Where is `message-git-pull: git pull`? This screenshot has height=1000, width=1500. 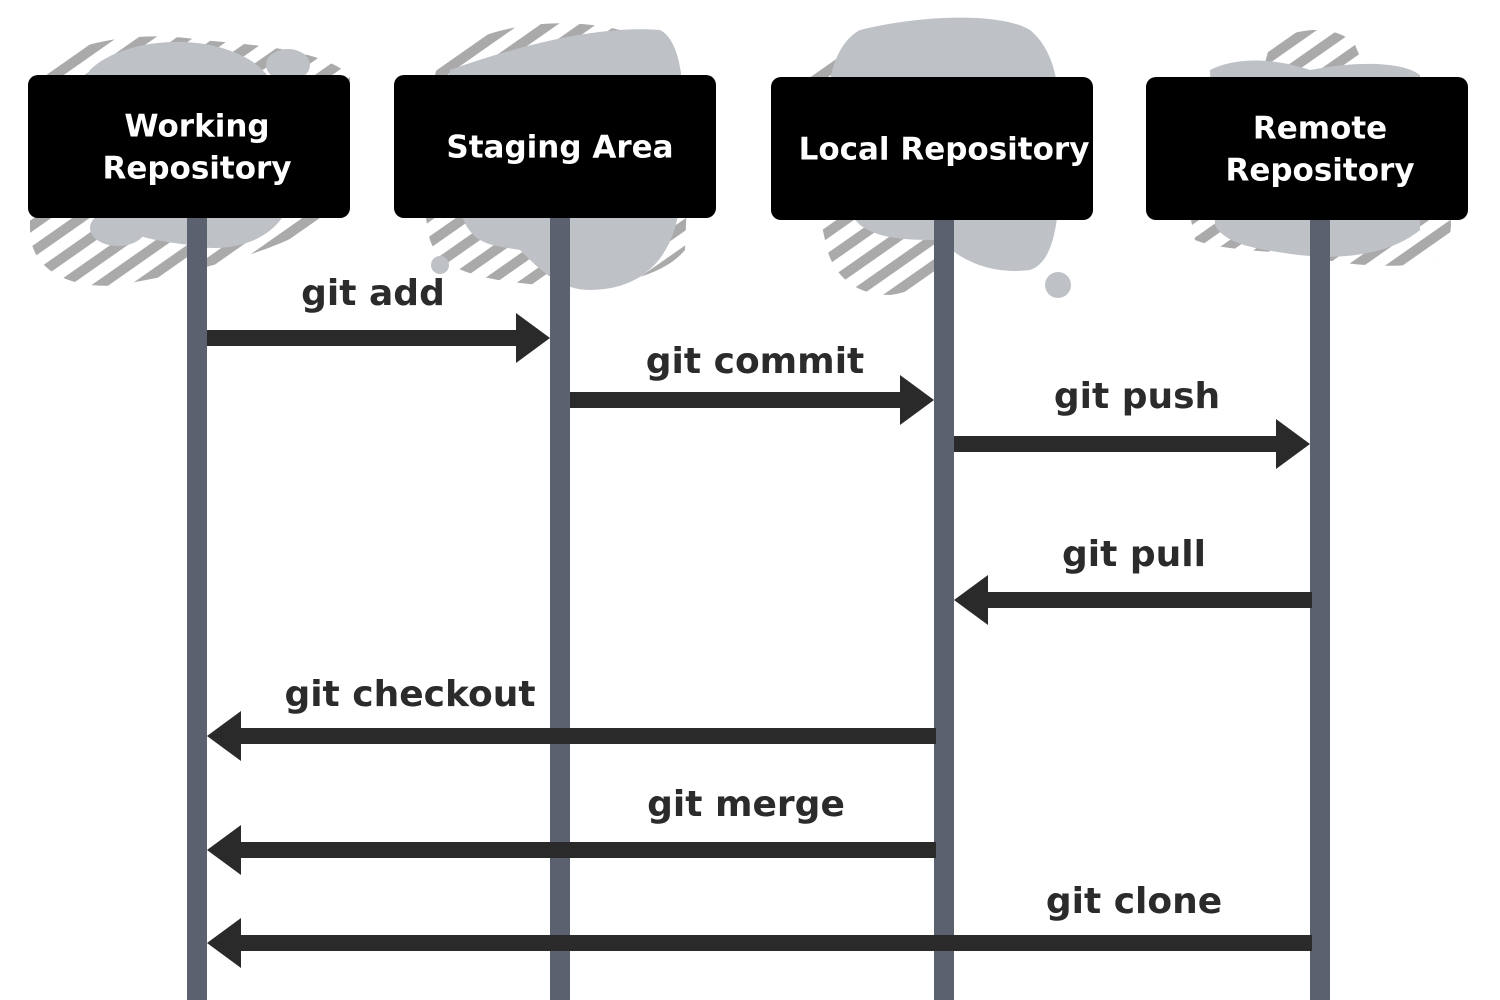
message-git-pull: git pull is located at coordinates (1133, 579).